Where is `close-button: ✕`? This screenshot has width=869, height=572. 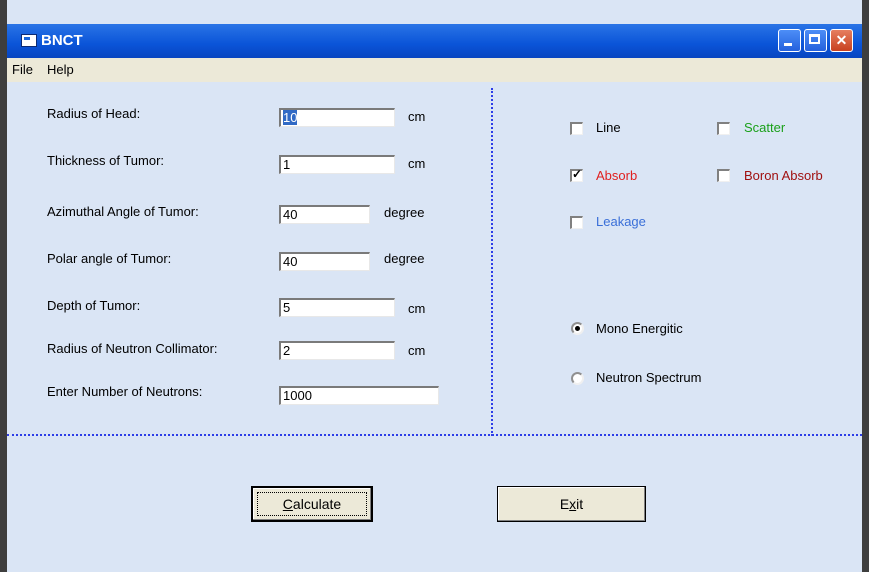 close-button: ✕ is located at coordinates (841, 40).